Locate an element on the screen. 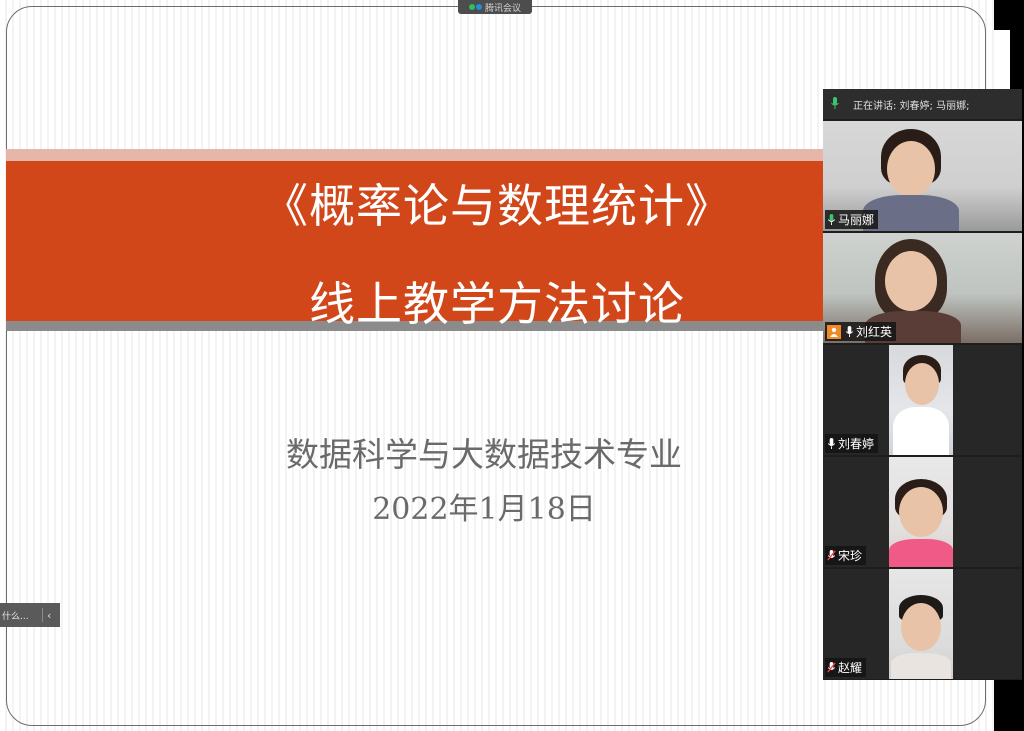 The width and height of the screenshot is (1024, 731). video-tile-liu-hongying: 刘红英 is located at coordinates (922, 288).